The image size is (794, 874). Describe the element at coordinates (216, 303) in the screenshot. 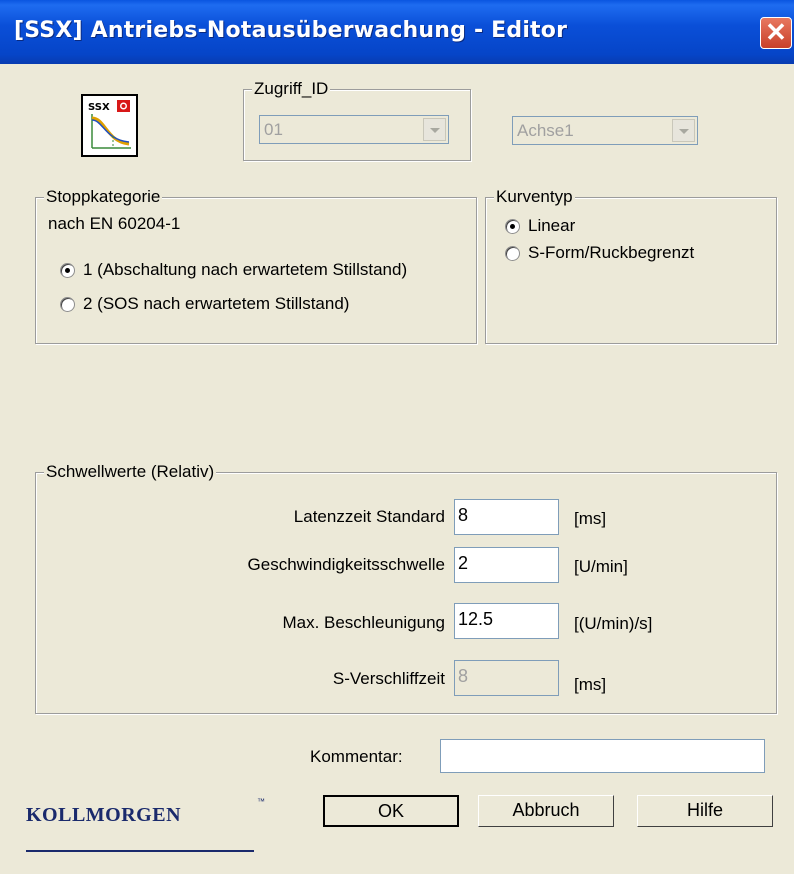

I see `radio-stopp-2-label: 2 (SOS nach erwartetem Stillstand)` at that location.